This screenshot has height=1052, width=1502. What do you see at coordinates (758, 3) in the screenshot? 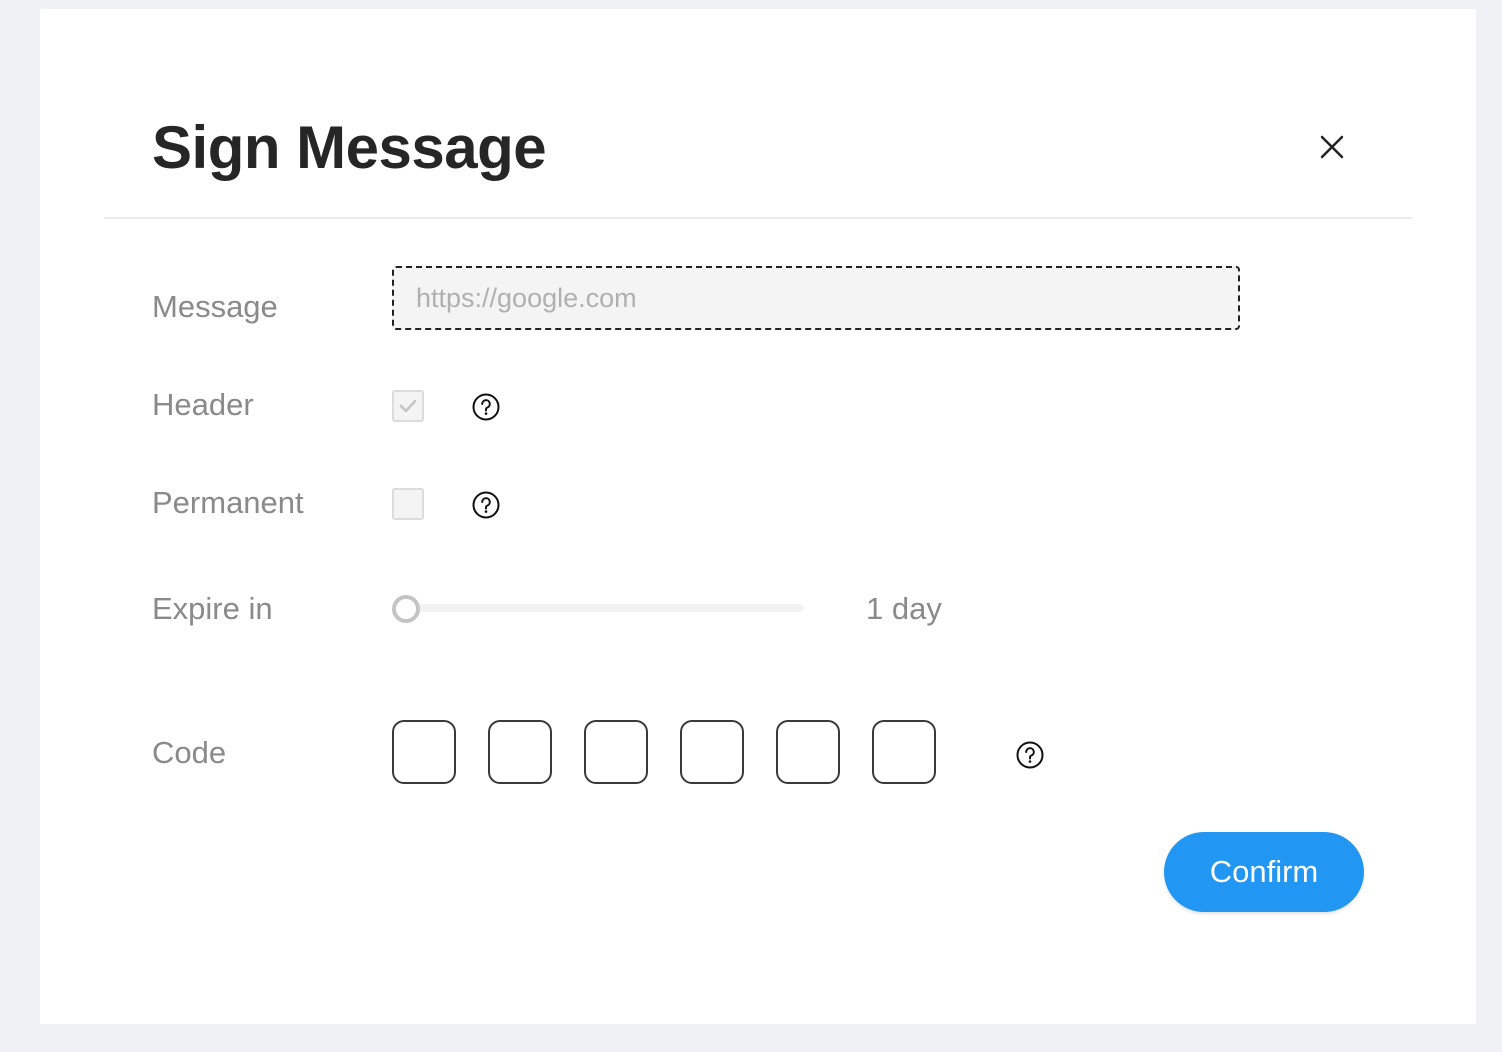
I see `page-top-border` at bounding box center [758, 3].